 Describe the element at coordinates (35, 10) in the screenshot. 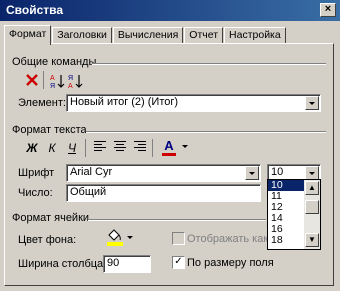

I see `window-title: Свойства` at that location.